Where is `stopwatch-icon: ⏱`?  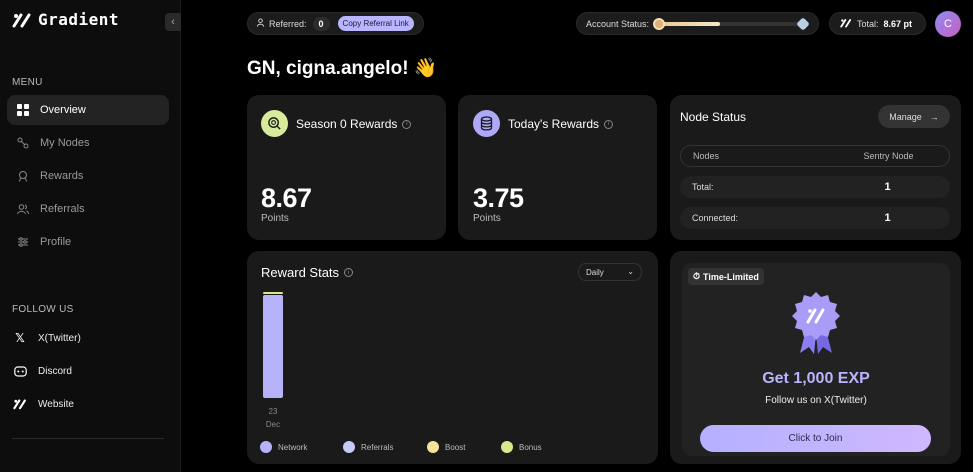
stopwatch-icon: ⏱ is located at coordinates (697, 276).